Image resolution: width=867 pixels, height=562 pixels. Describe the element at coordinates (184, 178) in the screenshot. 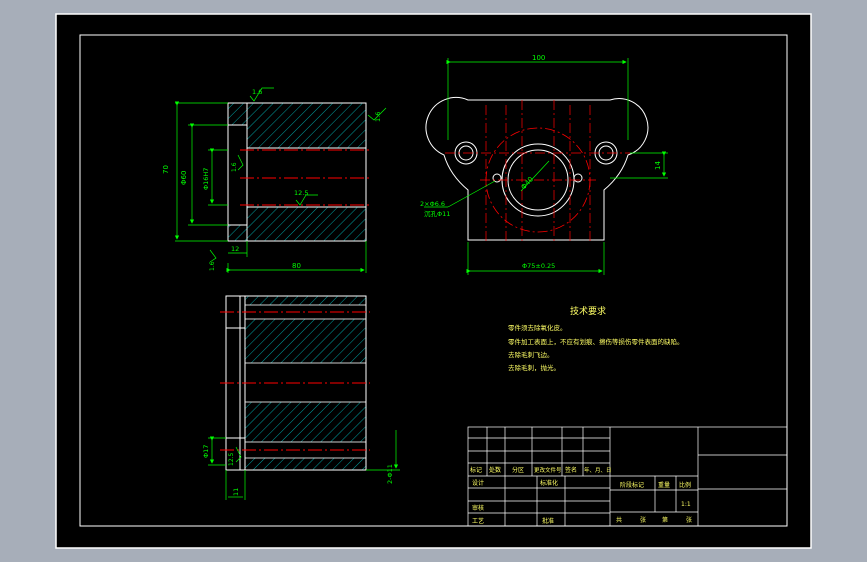

I see `dim-outer-diameter: Φ60` at that location.